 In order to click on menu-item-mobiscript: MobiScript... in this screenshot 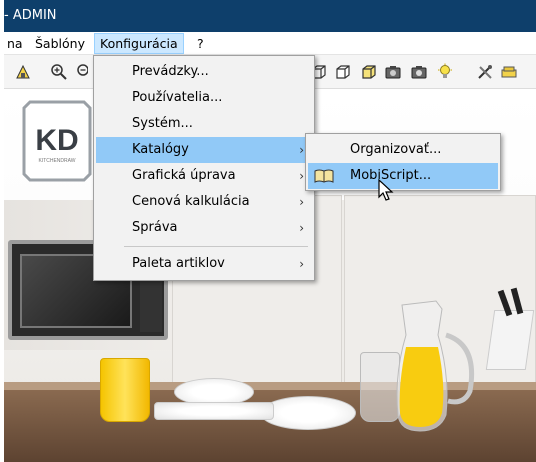, I will do `click(403, 176)`.